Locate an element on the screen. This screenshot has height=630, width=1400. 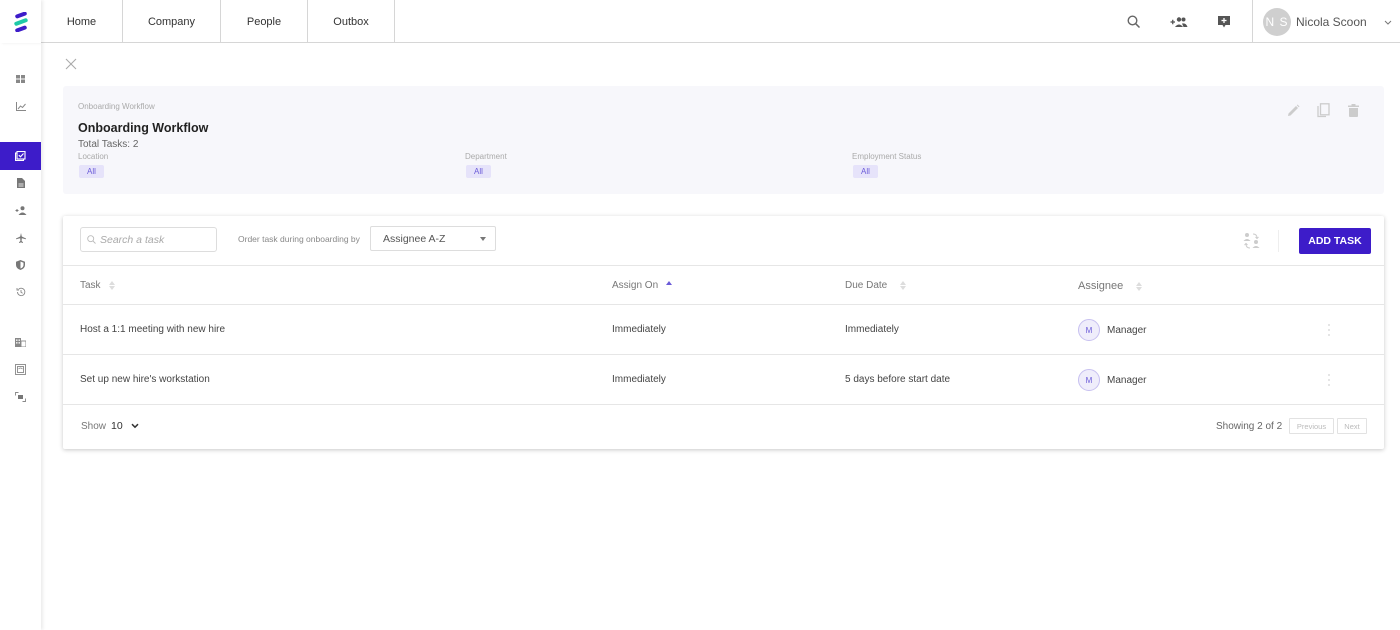
analytics-icon is located at coordinates (20, 106).